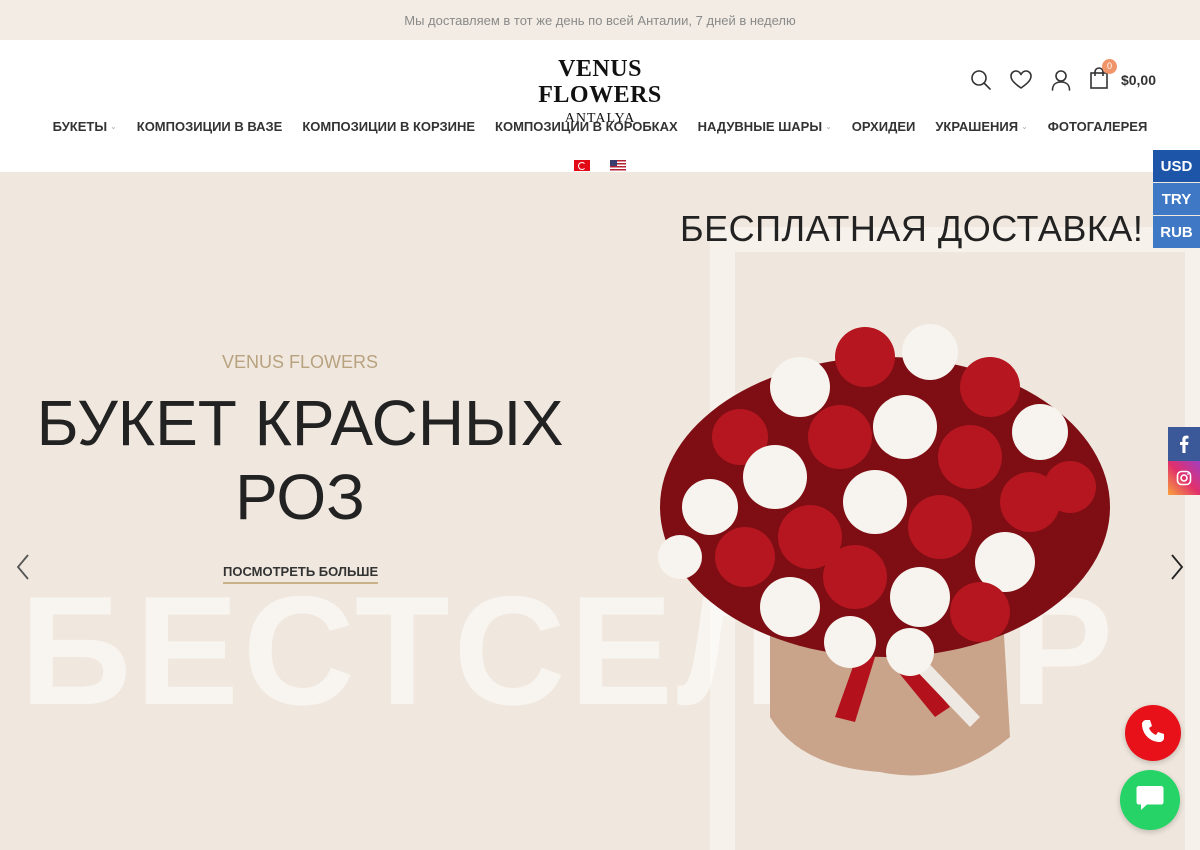 Image resolution: width=1200 pixels, height=850 pixels. I want to click on nav-item-label: НАДУВНЫЕ ШАРЫ, so click(760, 126).